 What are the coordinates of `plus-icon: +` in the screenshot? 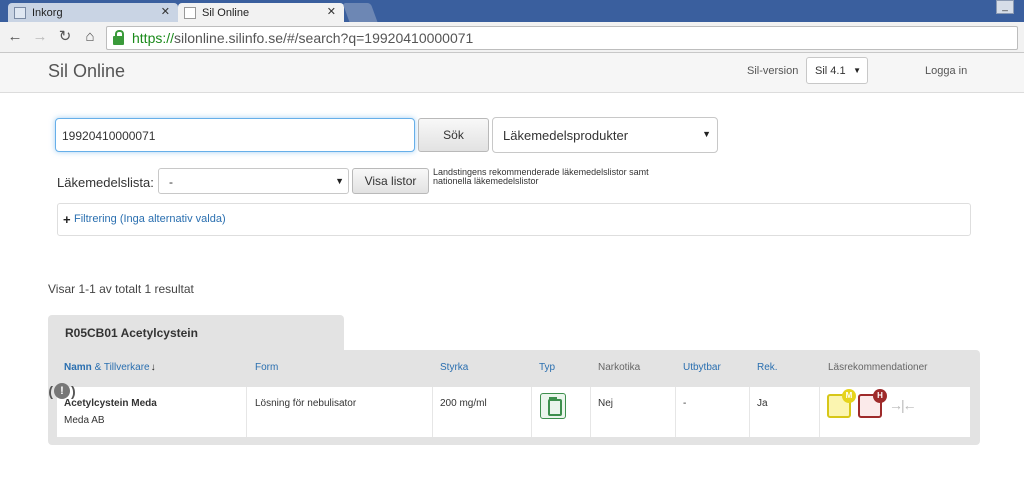 It's located at (67, 219).